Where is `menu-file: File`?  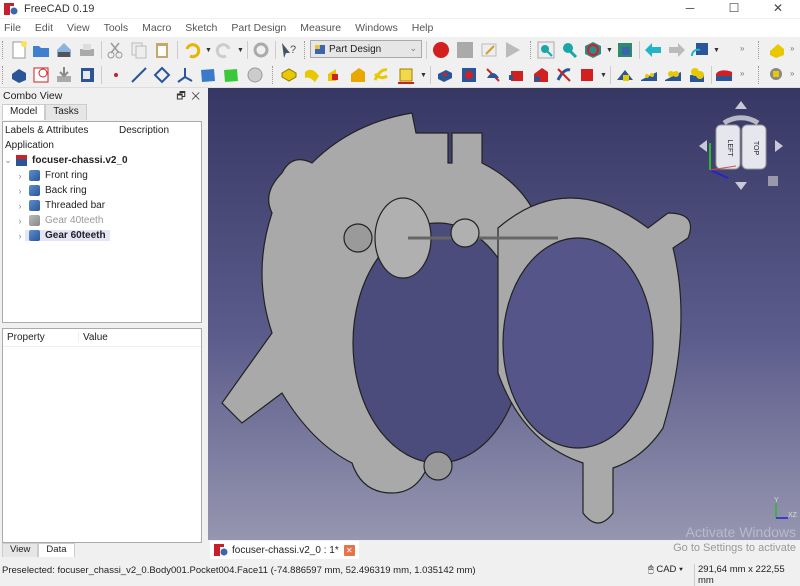
menu-file: File is located at coordinates (12, 28).